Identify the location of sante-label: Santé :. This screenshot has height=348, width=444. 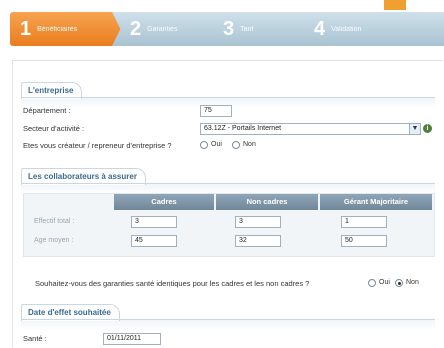
(35, 338).